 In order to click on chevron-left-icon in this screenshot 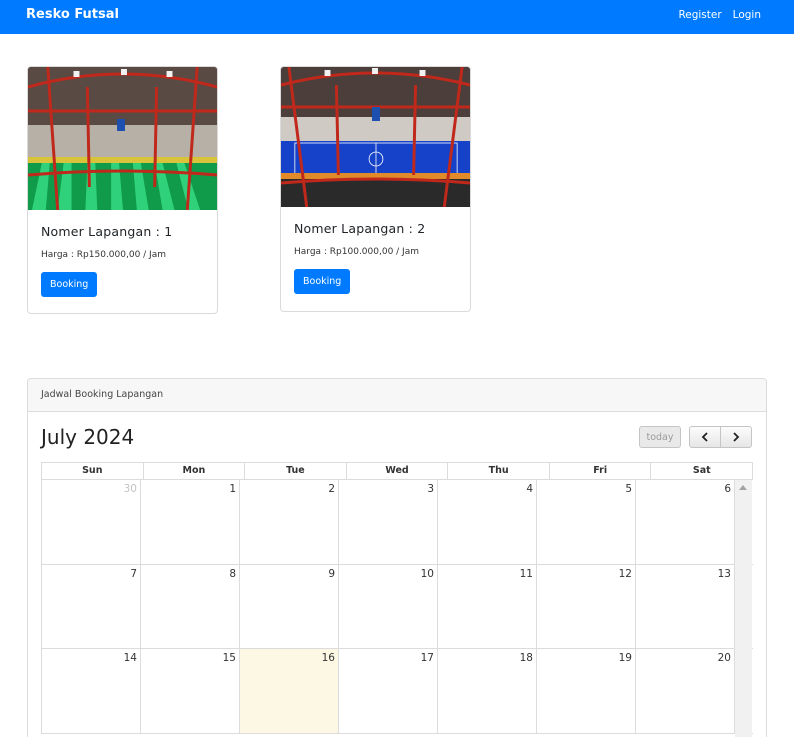, I will do `click(704, 437)`.